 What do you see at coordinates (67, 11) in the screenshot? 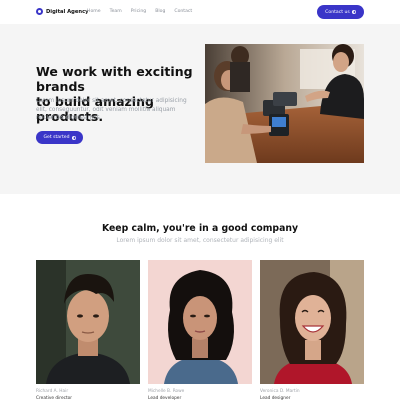
I see `brand-name: Digital Agency` at bounding box center [67, 11].